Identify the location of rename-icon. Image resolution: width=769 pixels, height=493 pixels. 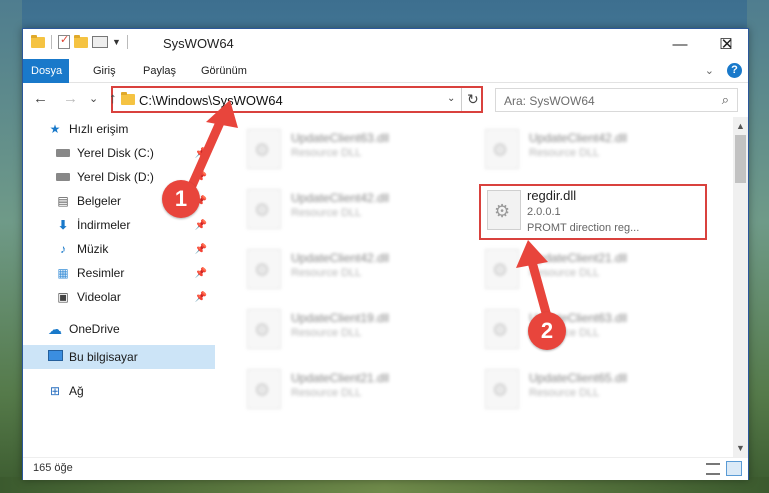
(100, 42).